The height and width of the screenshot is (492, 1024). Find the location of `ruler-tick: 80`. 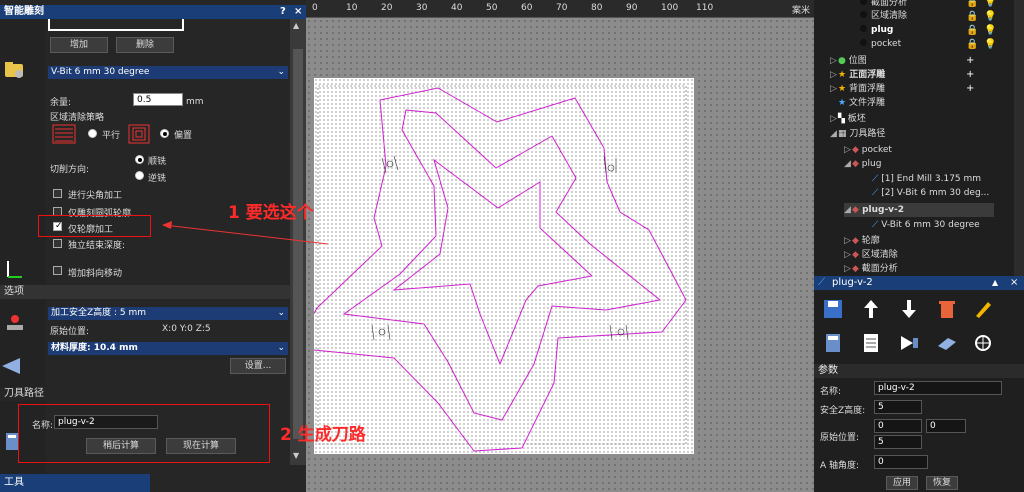

ruler-tick: 80 is located at coordinates (597, 8).